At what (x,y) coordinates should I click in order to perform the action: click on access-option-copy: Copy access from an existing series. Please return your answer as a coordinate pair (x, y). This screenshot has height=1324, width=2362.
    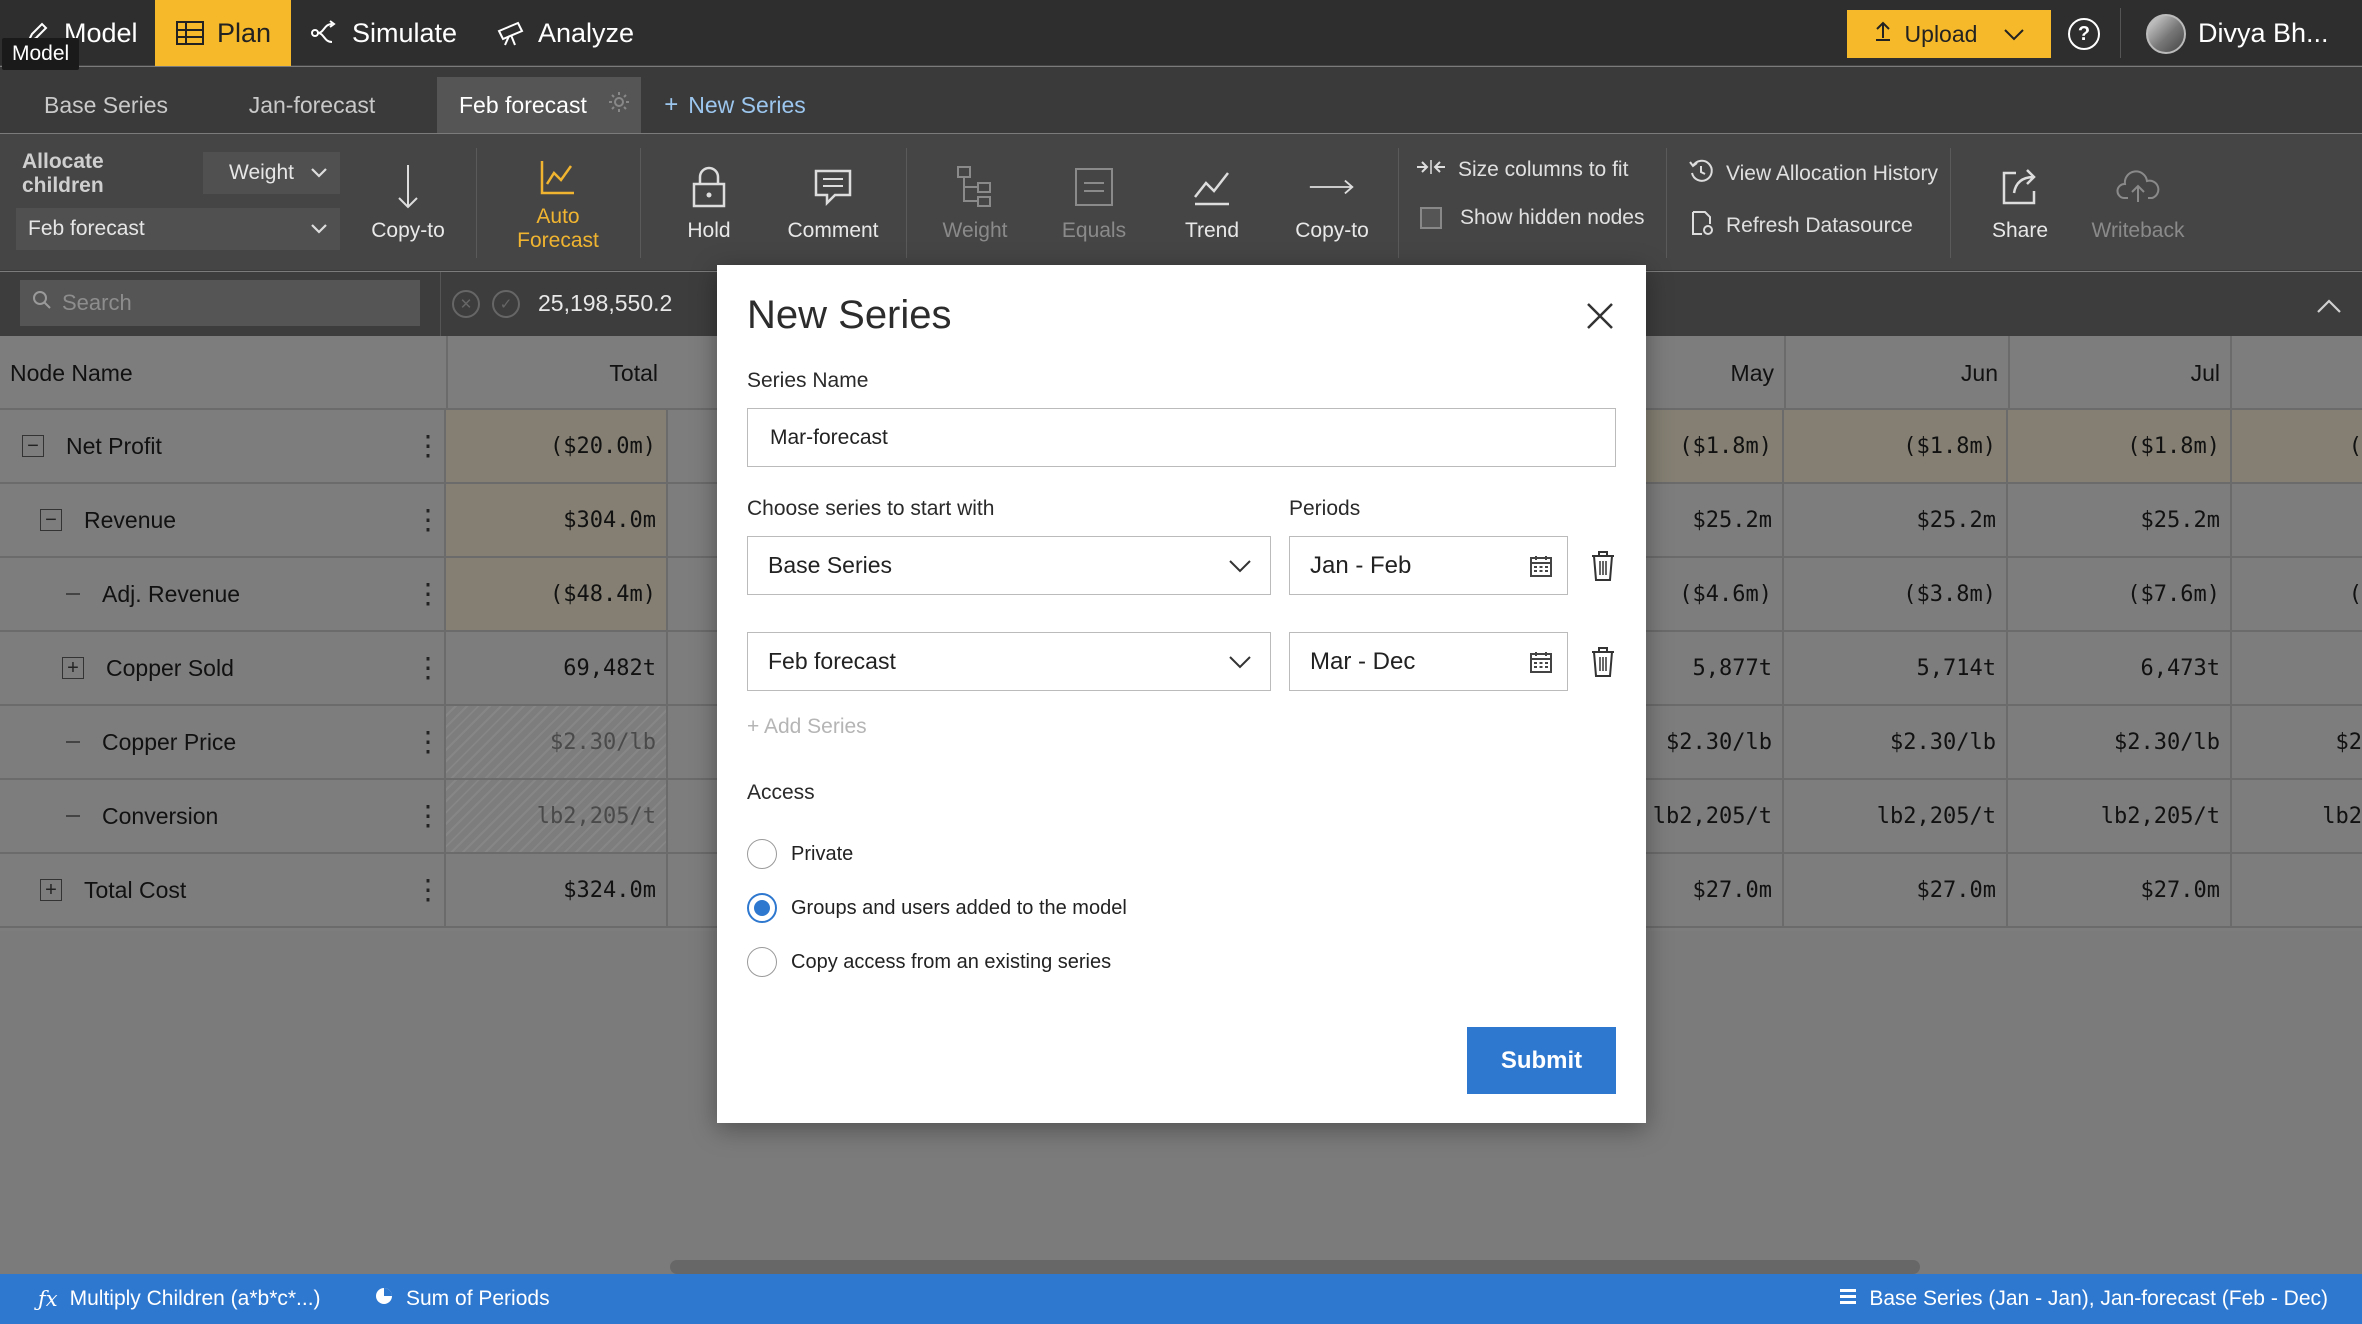
    Looking at the image, I should click on (929, 962).